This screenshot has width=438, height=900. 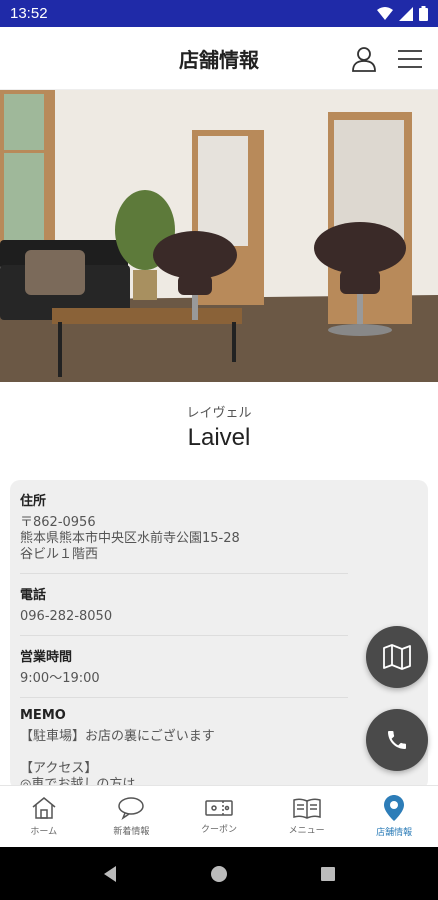 I want to click on address-postal: 〒862-0956, so click(x=58, y=522).